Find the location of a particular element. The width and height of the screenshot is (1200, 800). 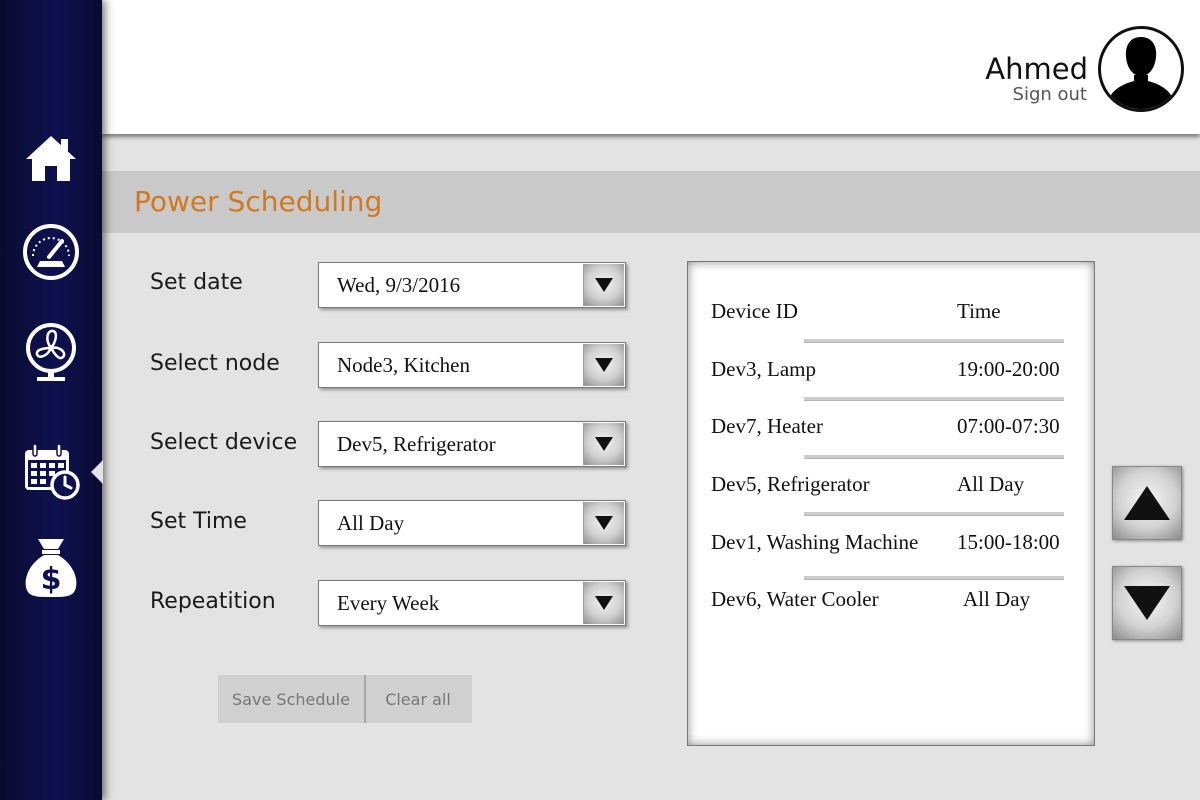

time-header: Time is located at coordinates (979, 311).